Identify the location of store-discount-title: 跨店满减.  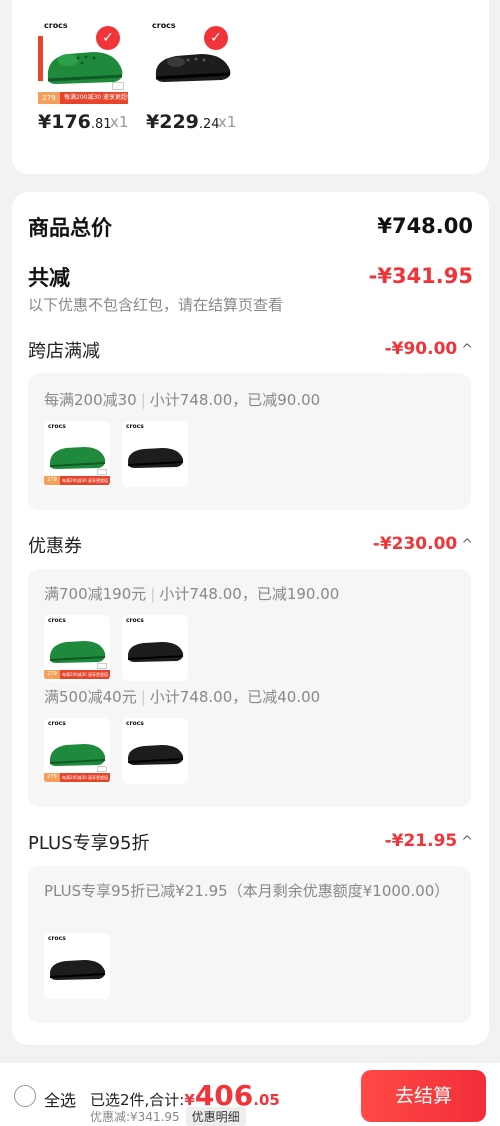
(64, 351).